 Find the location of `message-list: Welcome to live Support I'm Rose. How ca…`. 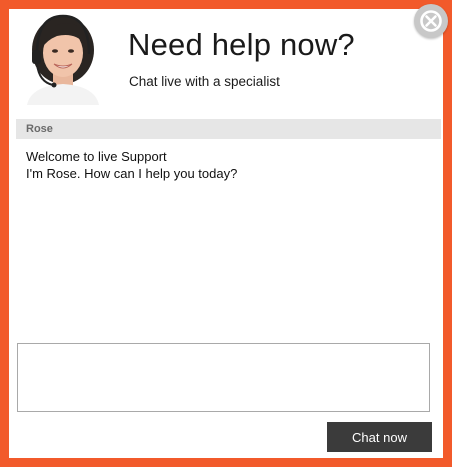

message-list: Welcome to live Support I'm Rose. How ca… is located at coordinates (131, 165).